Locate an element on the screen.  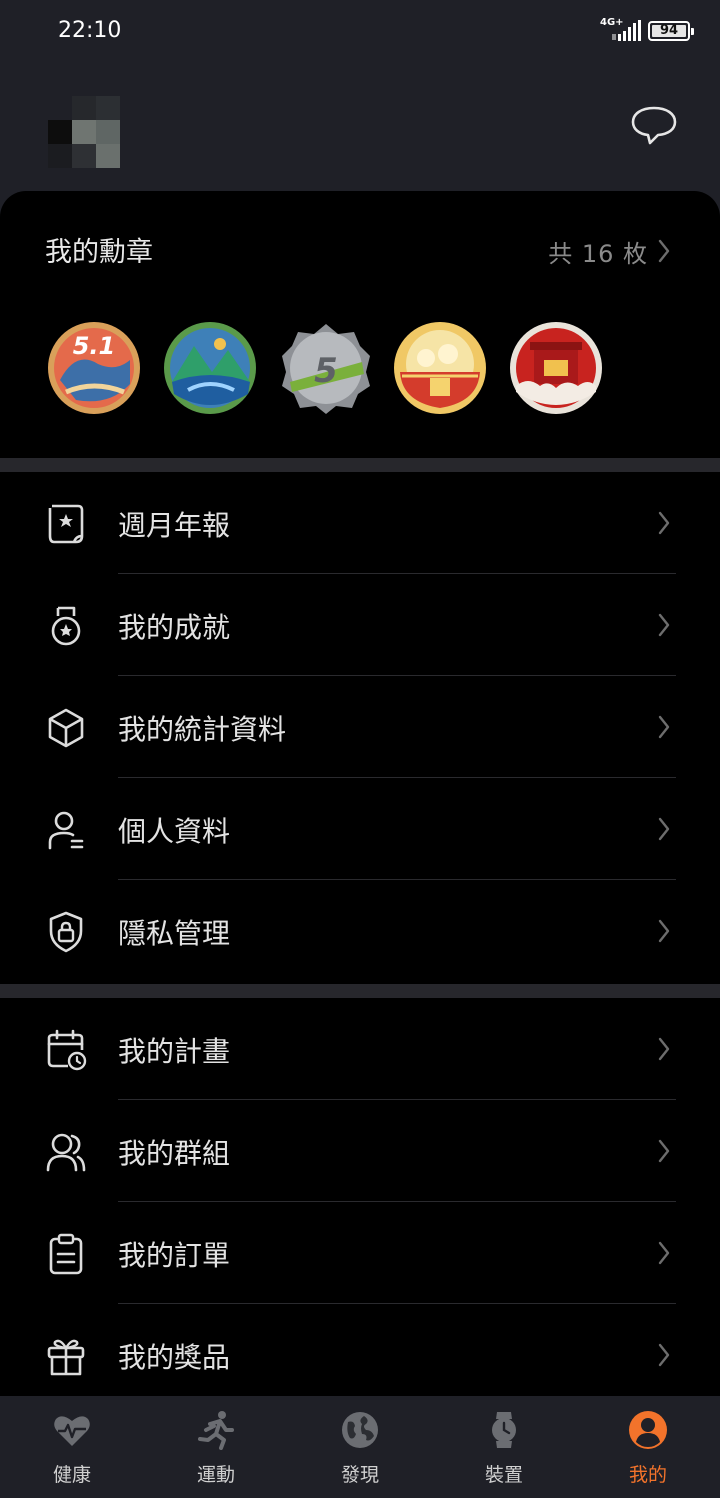
messages-icon is located at coordinates (654, 126).